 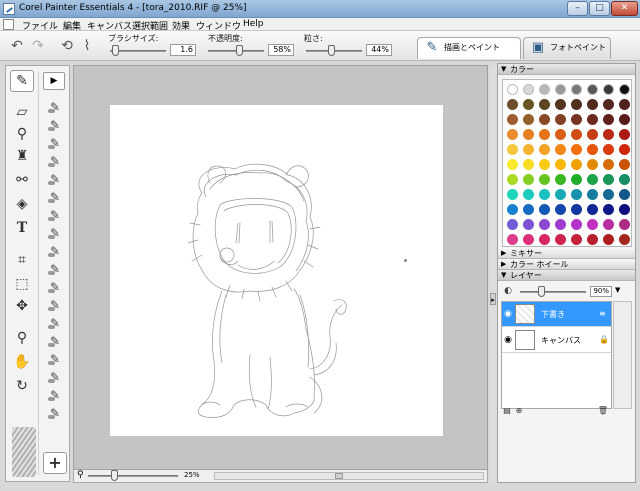 What do you see at coordinates (55, 305) in the screenshot?
I see `brush-variant-12: ✎` at bounding box center [55, 305].